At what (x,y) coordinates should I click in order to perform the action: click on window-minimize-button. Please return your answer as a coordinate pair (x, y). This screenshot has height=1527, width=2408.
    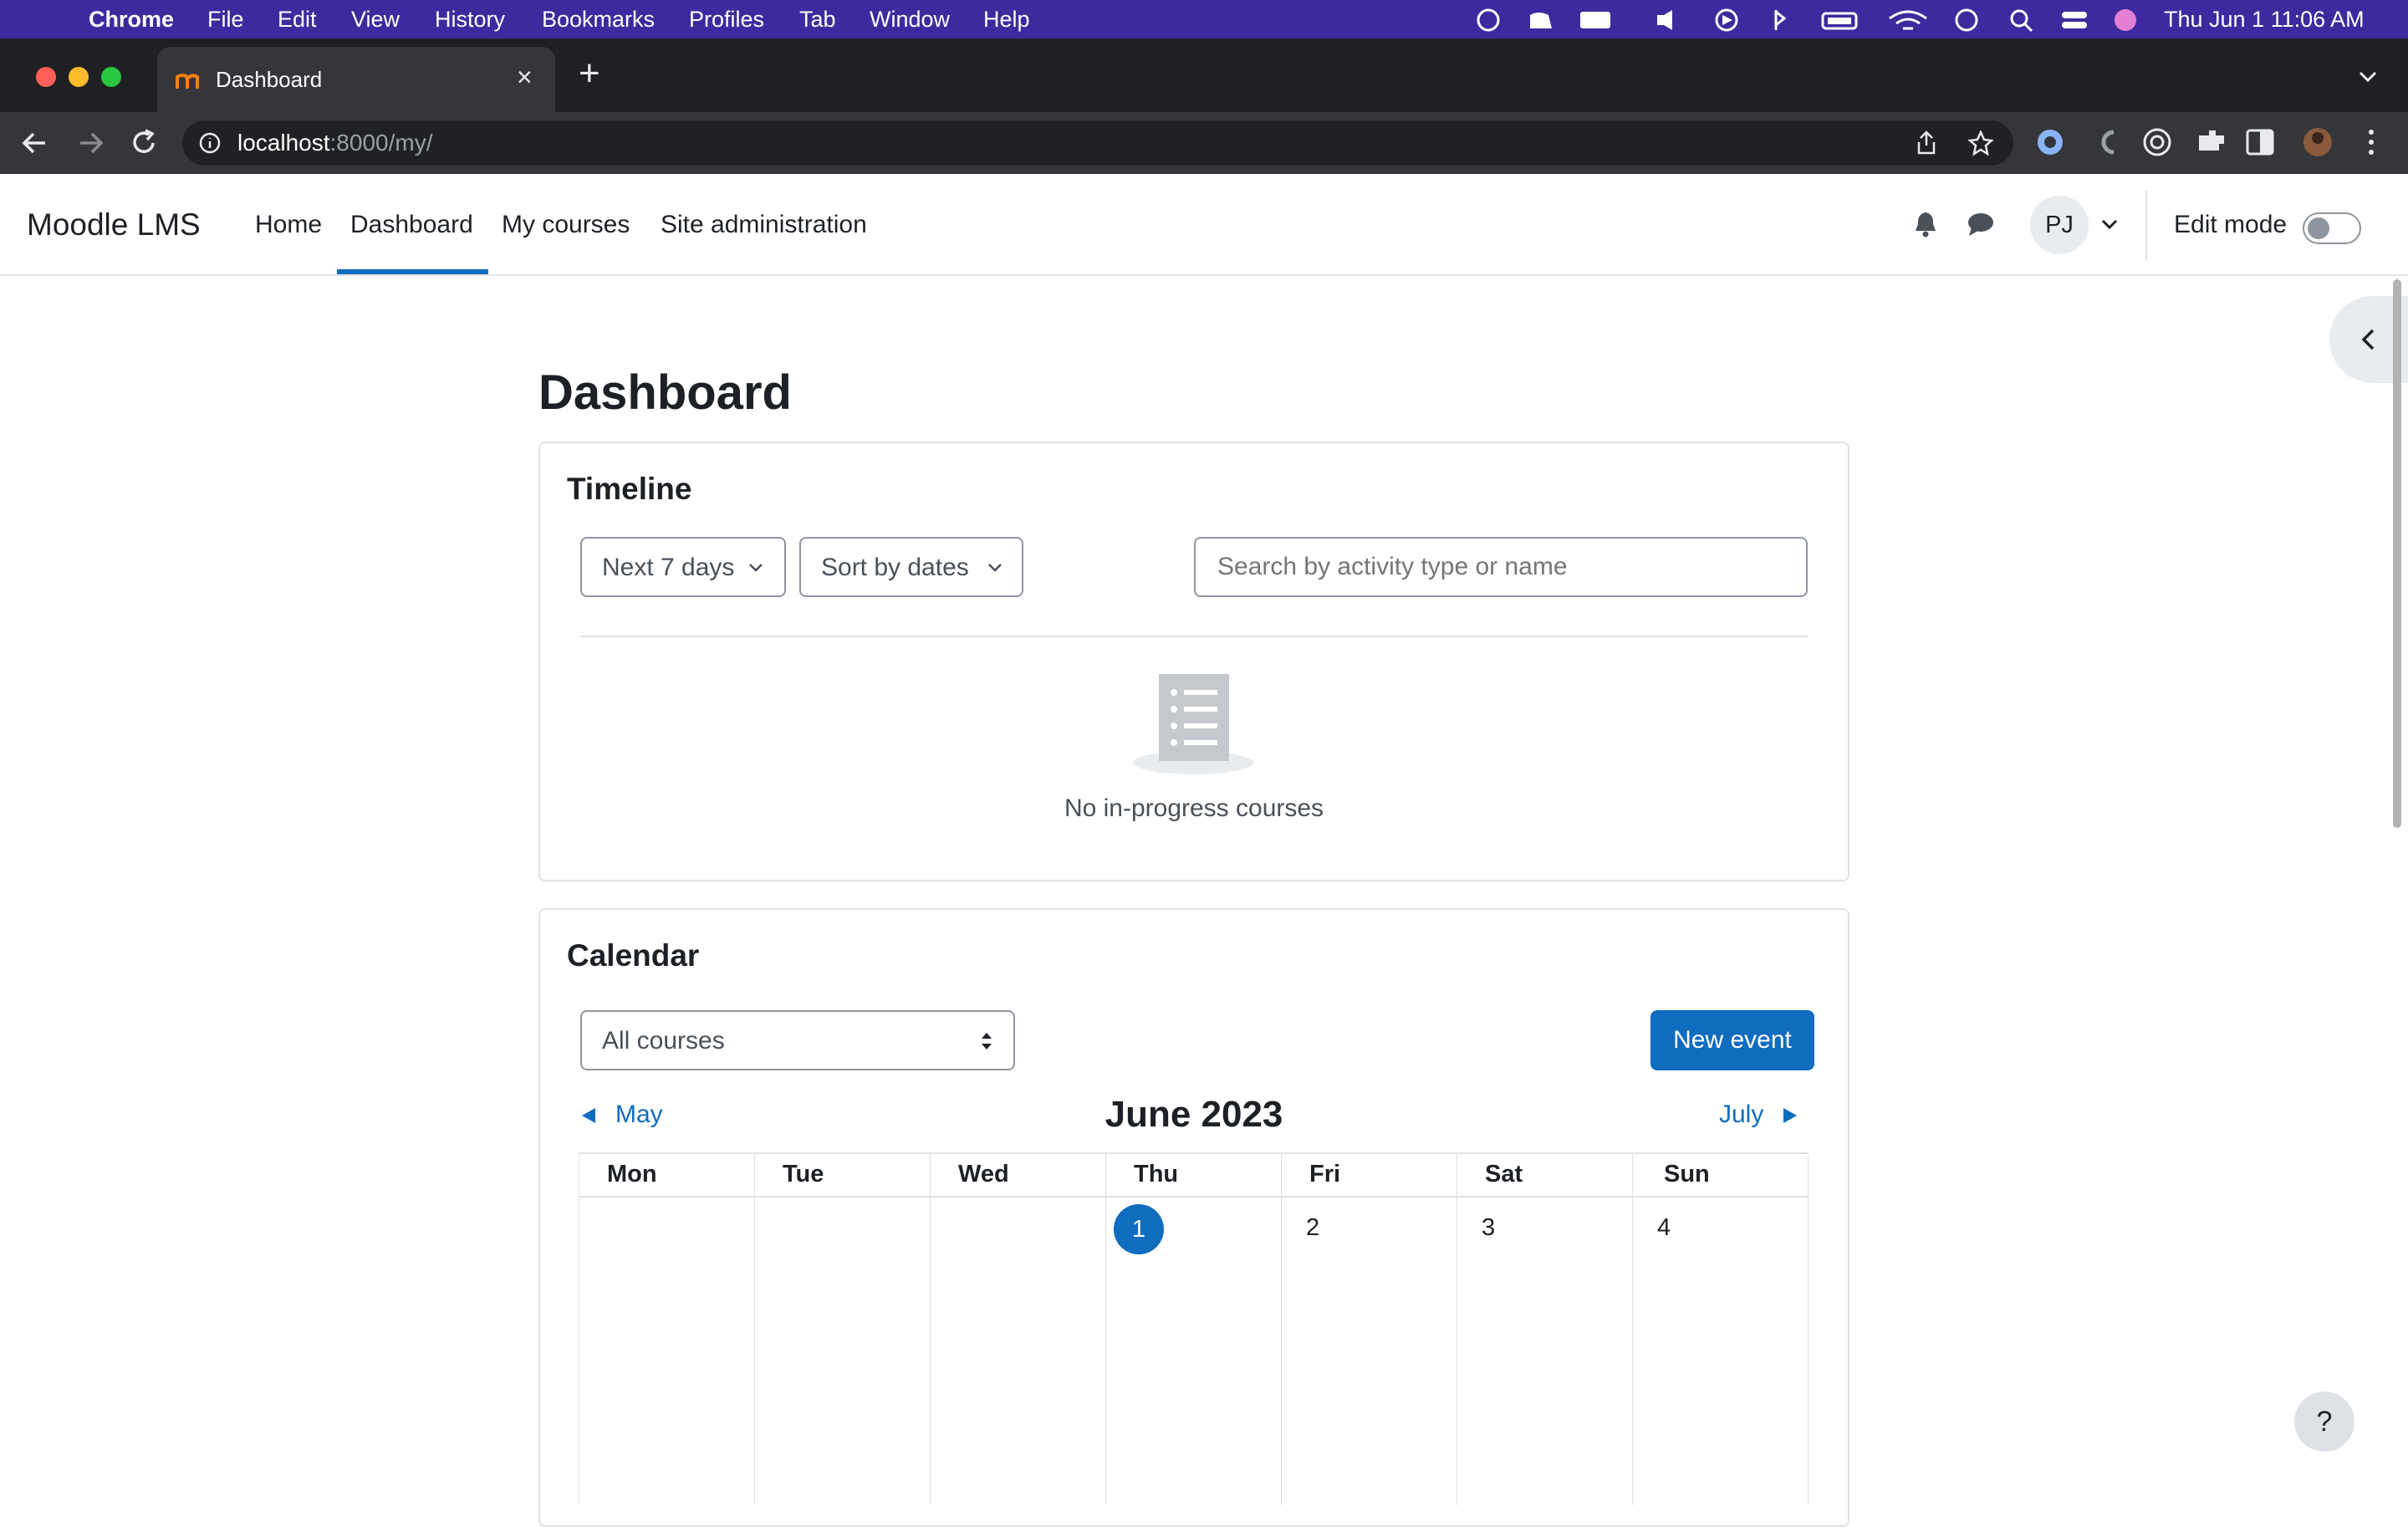
    Looking at the image, I should click on (79, 77).